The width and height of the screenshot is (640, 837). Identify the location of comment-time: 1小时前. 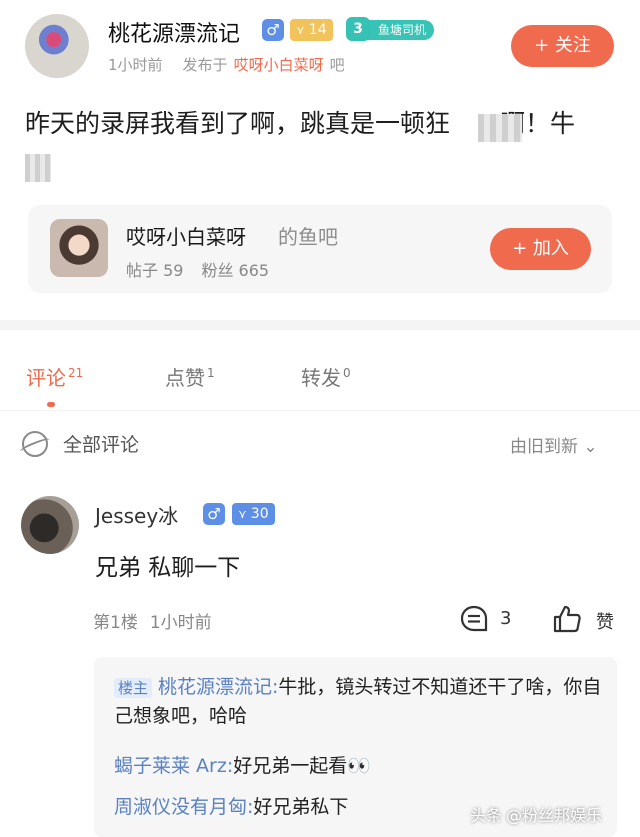
(180, 623).